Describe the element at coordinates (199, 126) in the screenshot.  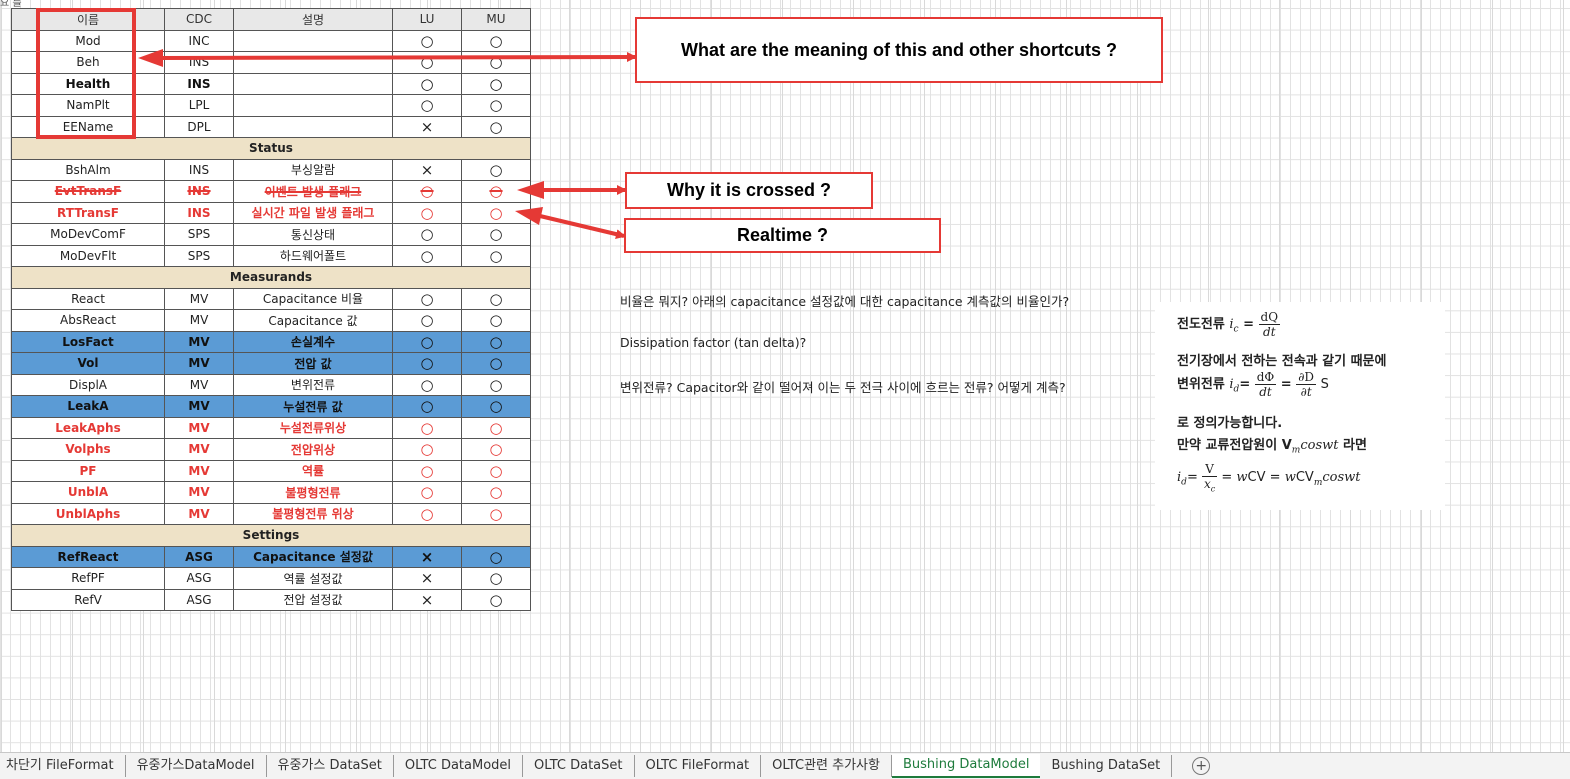
I see `cell-cdc: DPL` at that location.